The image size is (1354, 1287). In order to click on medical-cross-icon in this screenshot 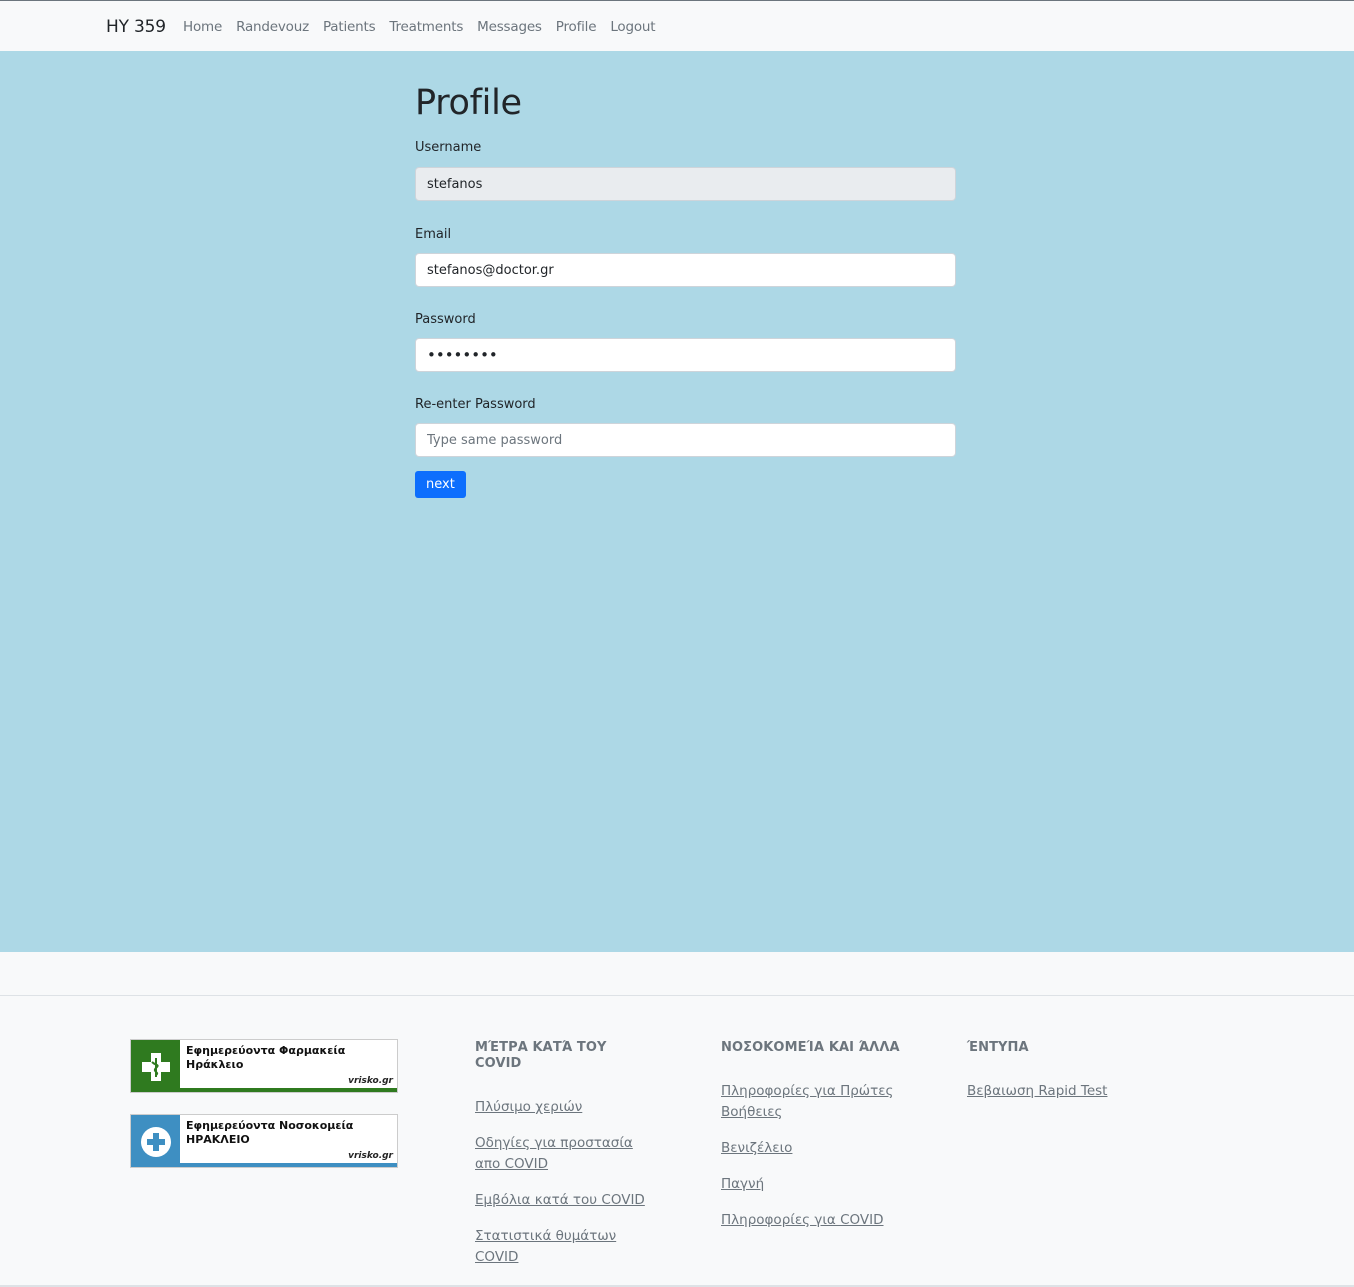, I will do `click(155, 1141)`.